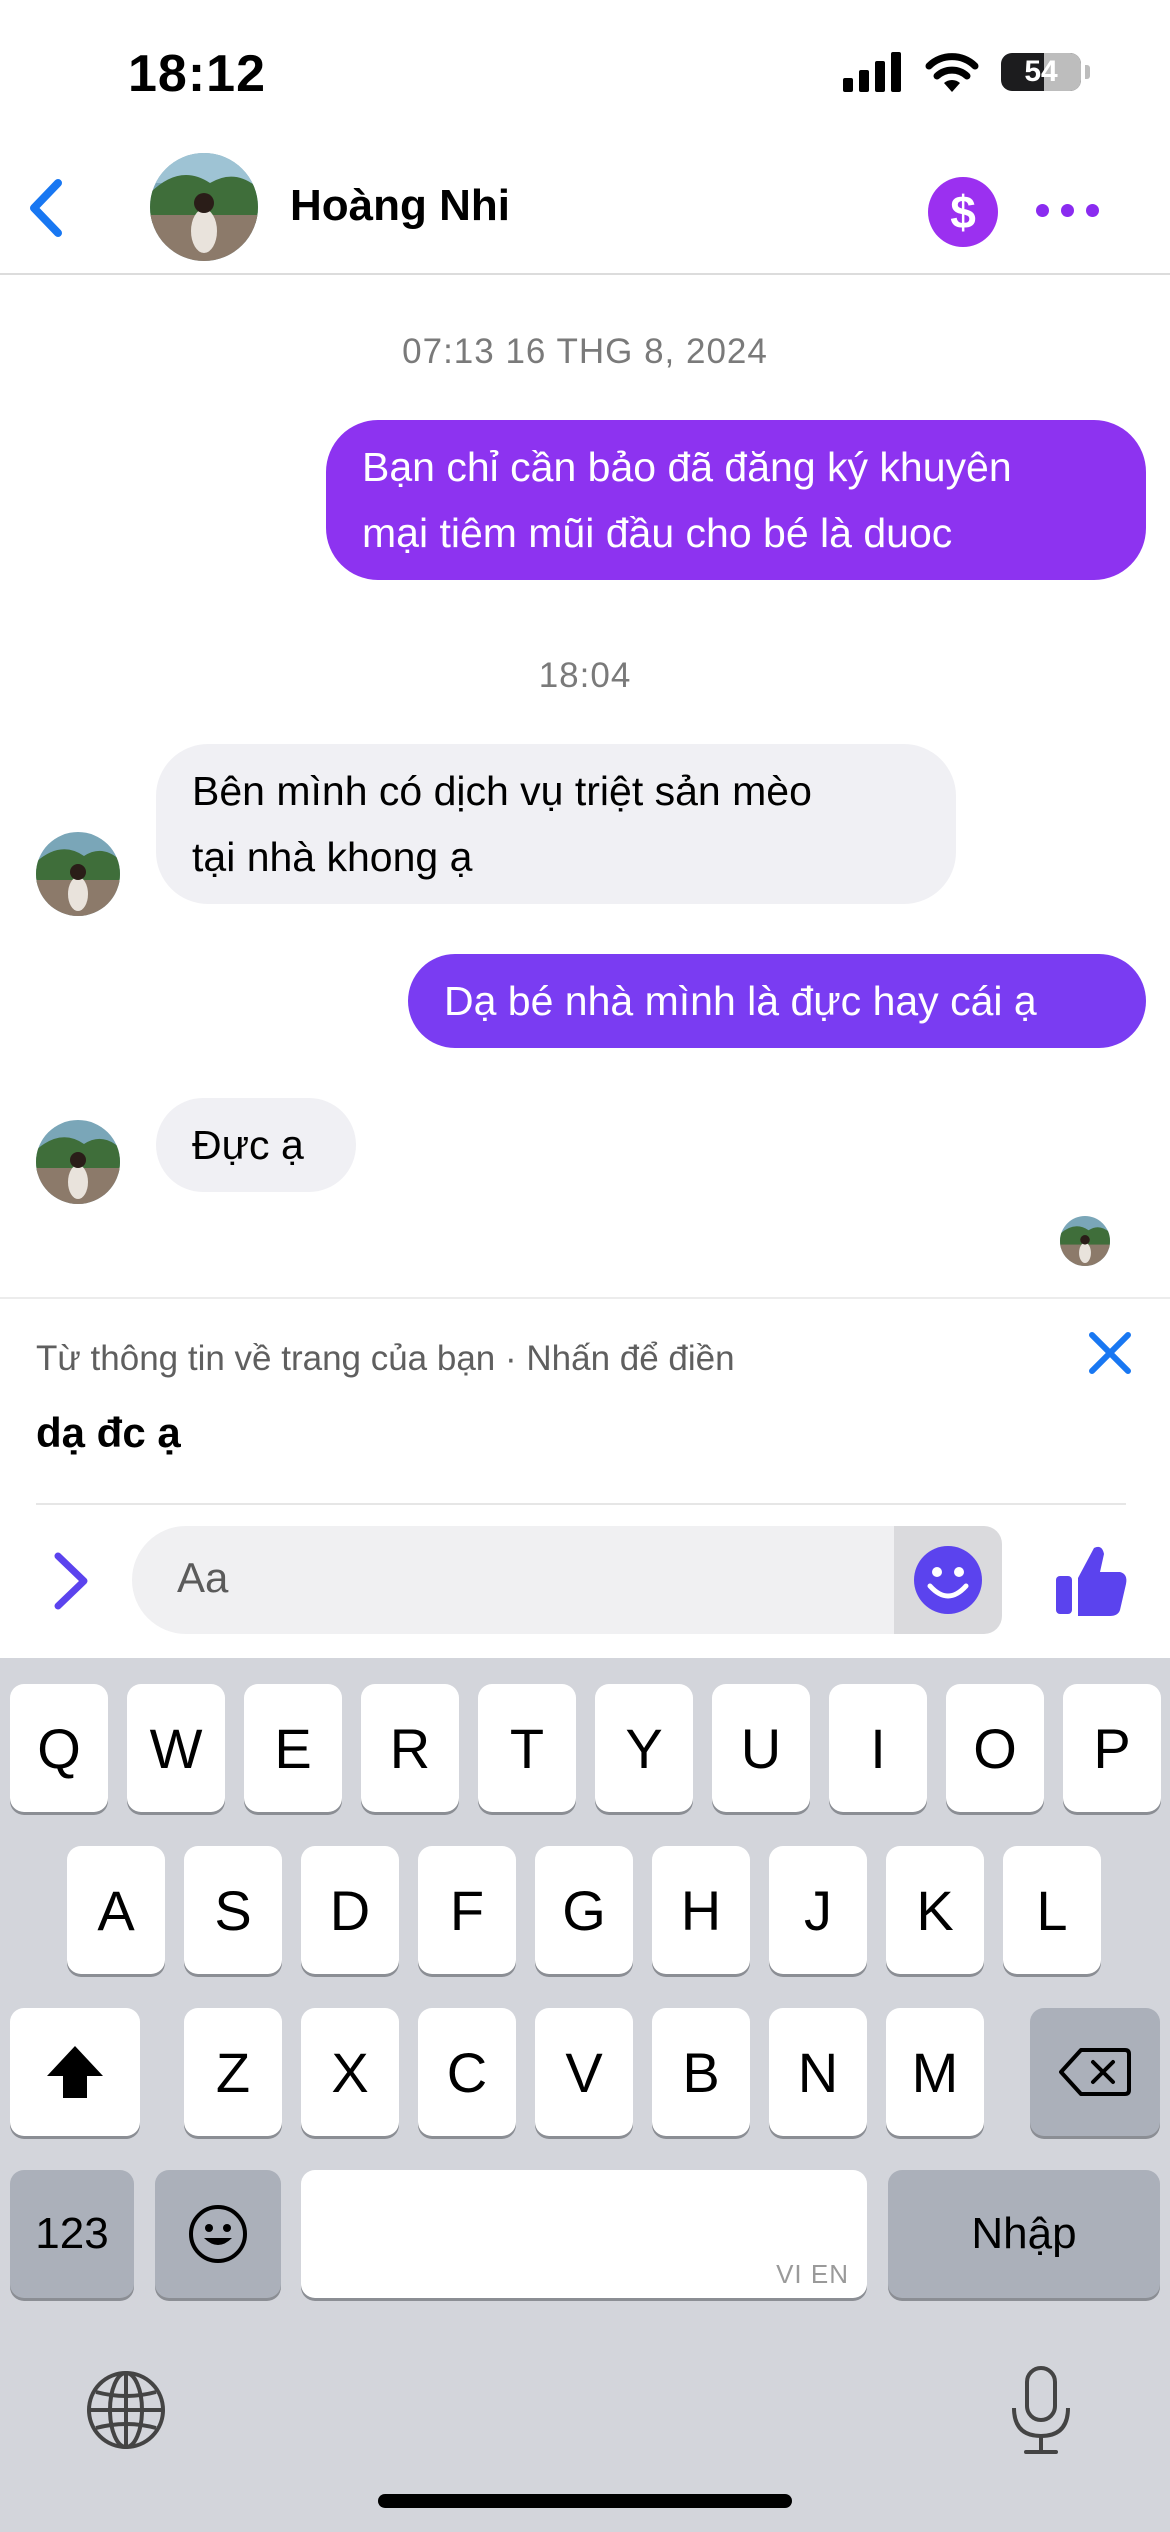 The height and width of the screenshot is (2532, 1170). Describe the element at coordinates (687, 467) in the screenshot. I see `message-line: Bạn chỉ cần bảo đã đăng ký khuyên` at that location.